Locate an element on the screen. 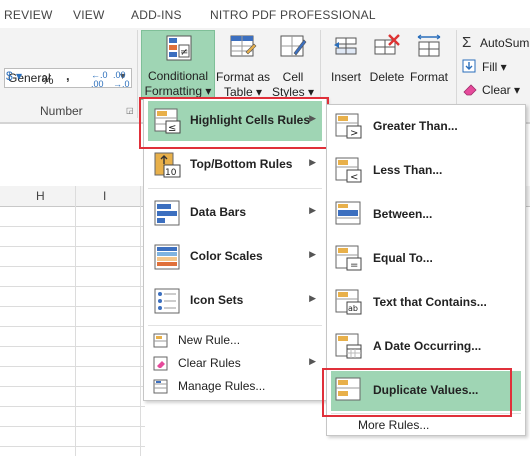 This screenshot has height=456, width=530. clear-button: Clear ▾ is located at coordinates (496, 90).